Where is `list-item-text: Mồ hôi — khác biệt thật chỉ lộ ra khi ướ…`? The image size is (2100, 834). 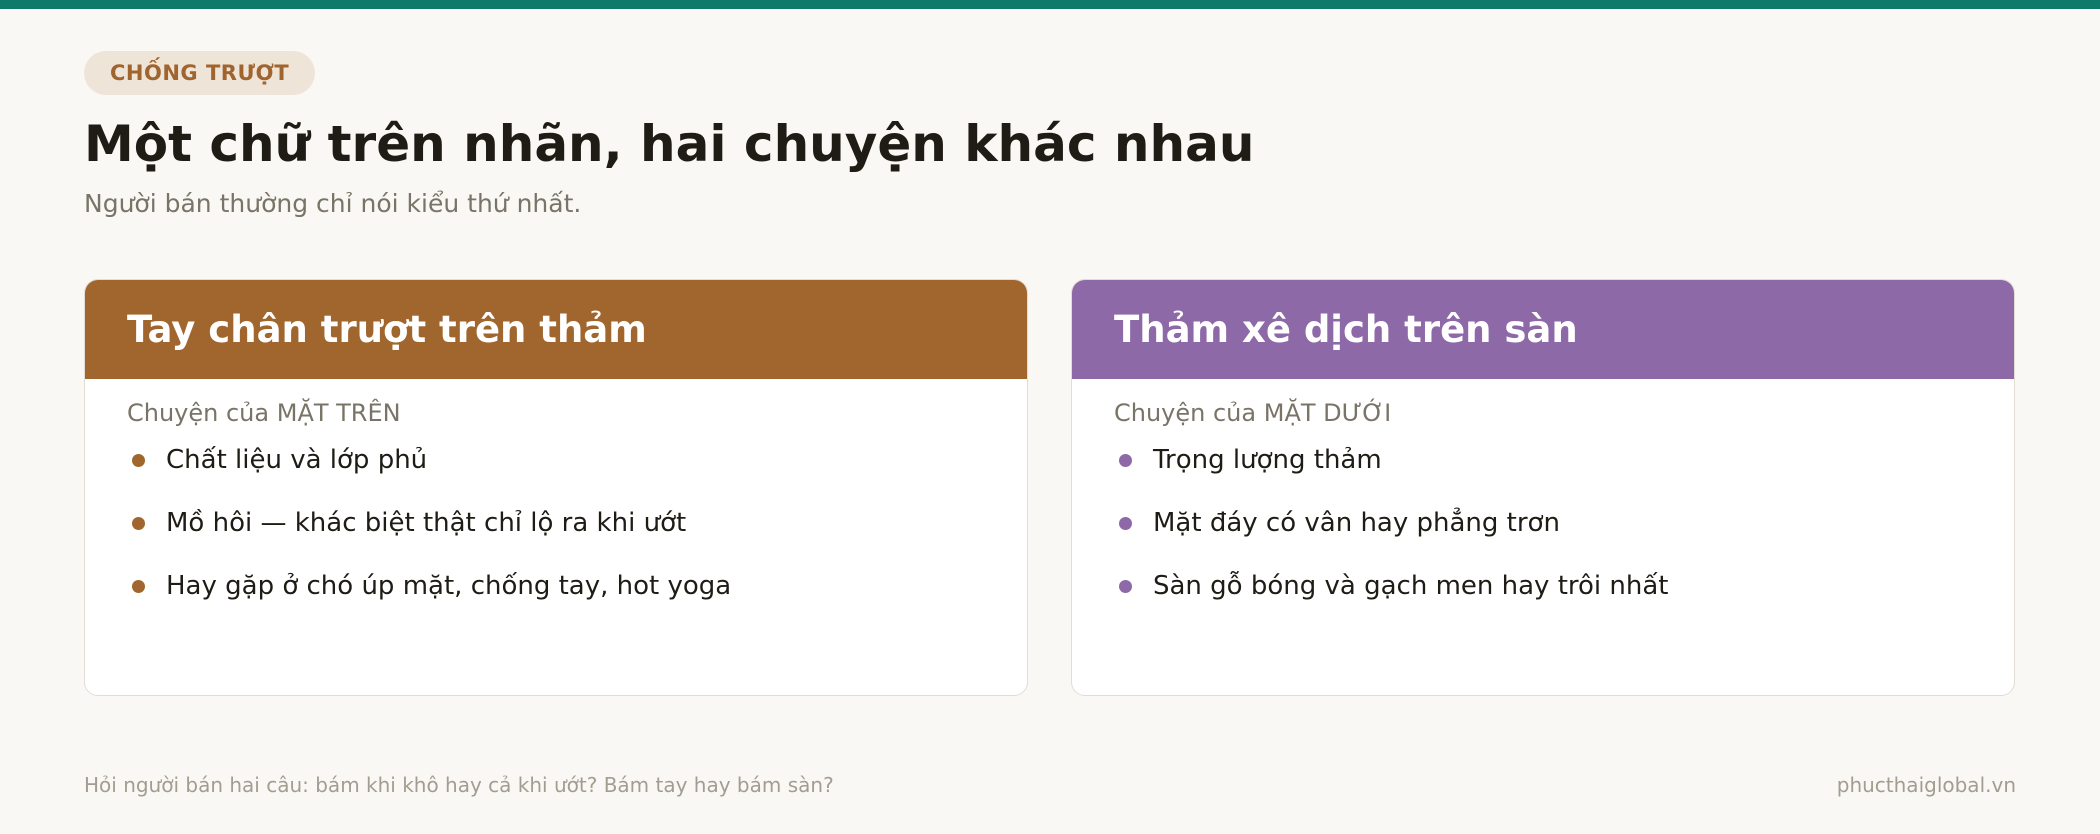
list-item-text: Mồ hôi — khác biệt thật chỉ lộ ra khi ướ… is located at coordinates (426, 523).